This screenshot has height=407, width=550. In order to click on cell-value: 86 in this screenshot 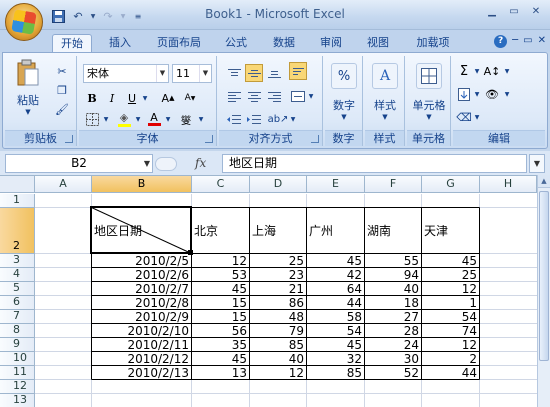, I will do `click(277, 303)`.